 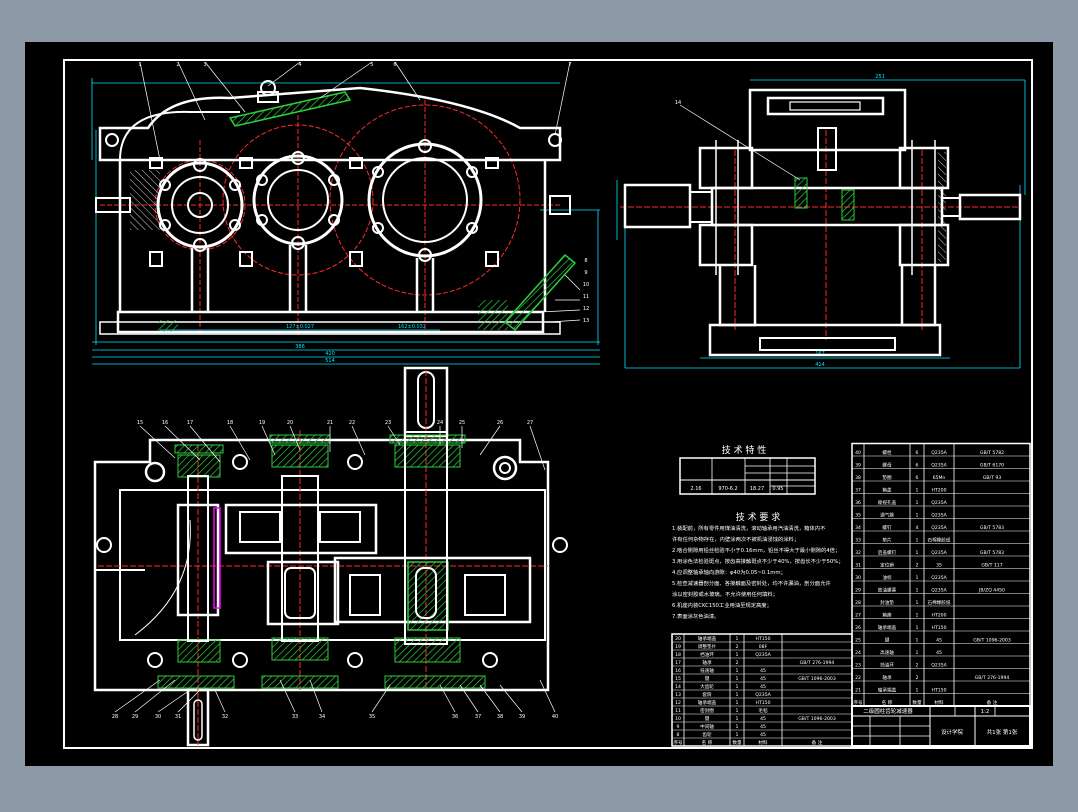 What do you see at coordinates (729, 572) in the screenshot?
I see `tech-requirement-line: 4.应调整轴承轴向游隙：φ40为0.05~0.1mm；` at bounding box center [729, 572].